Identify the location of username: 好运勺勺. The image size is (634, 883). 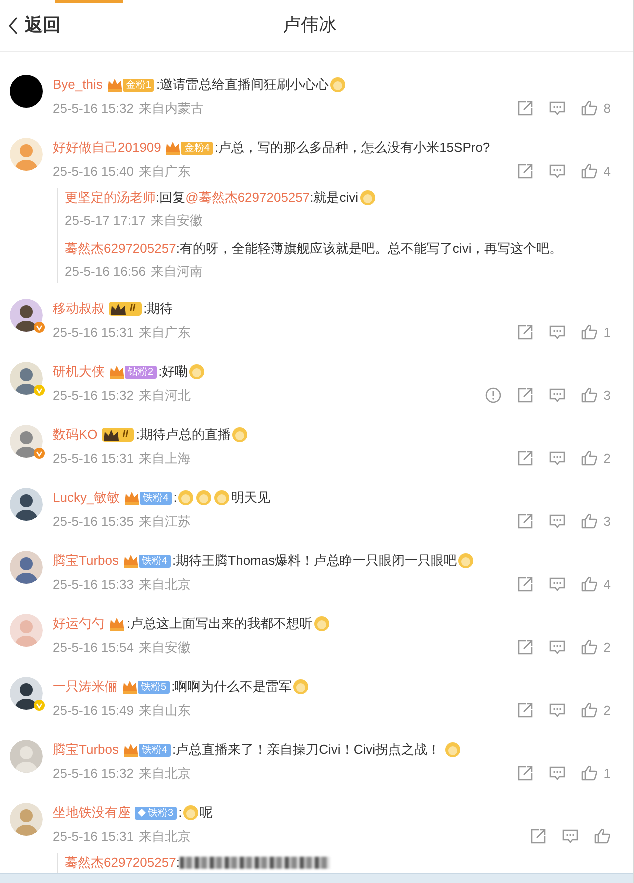
(79, 624).